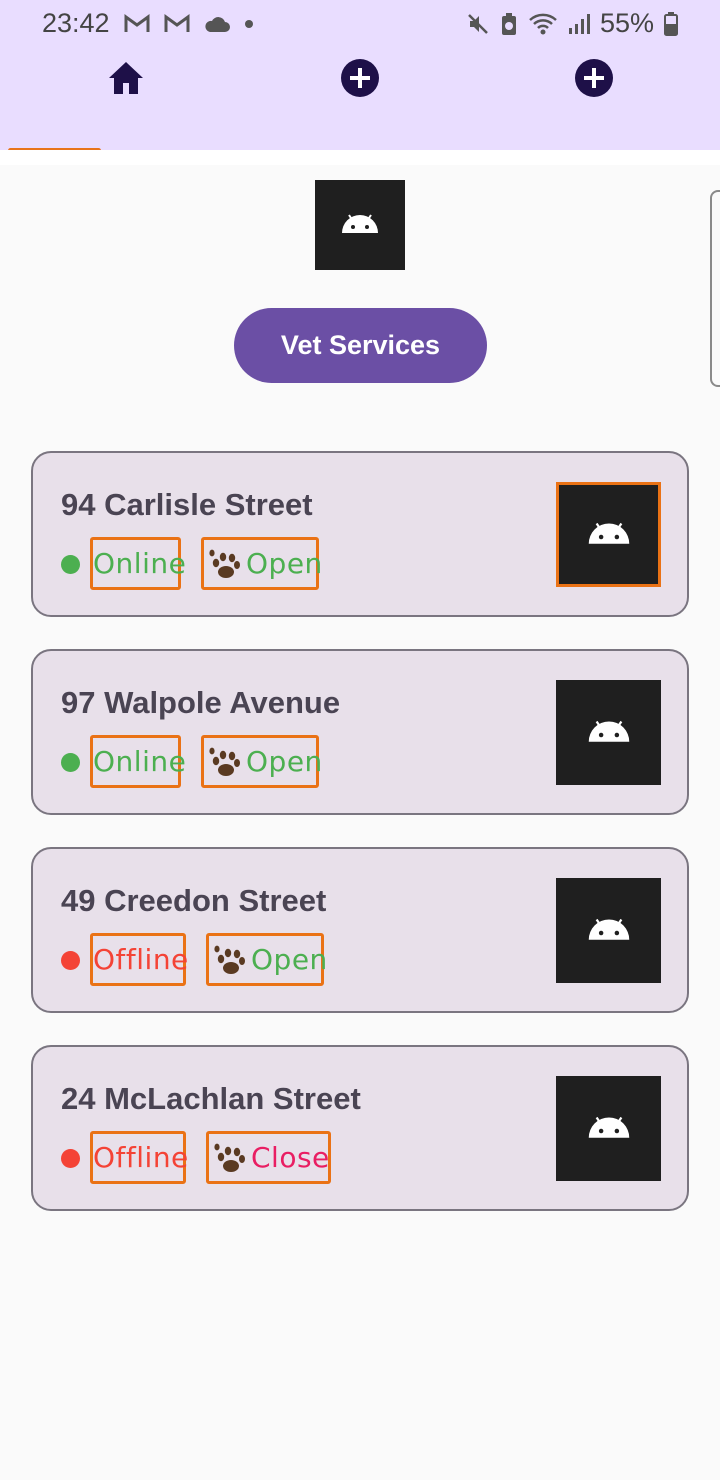 Image resolution: width=720 pixels, height=1480 pixels. I want to click on mute-icon, so click(478, 24).